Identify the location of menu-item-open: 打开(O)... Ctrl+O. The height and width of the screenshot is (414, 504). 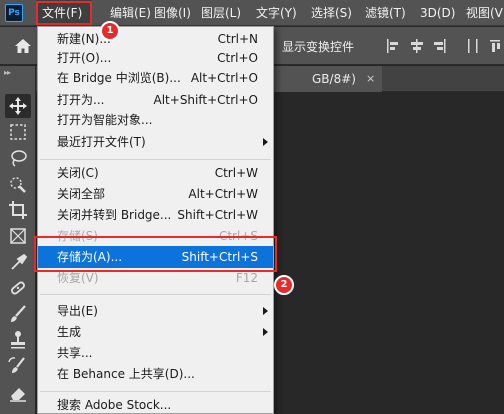
(155, 58).